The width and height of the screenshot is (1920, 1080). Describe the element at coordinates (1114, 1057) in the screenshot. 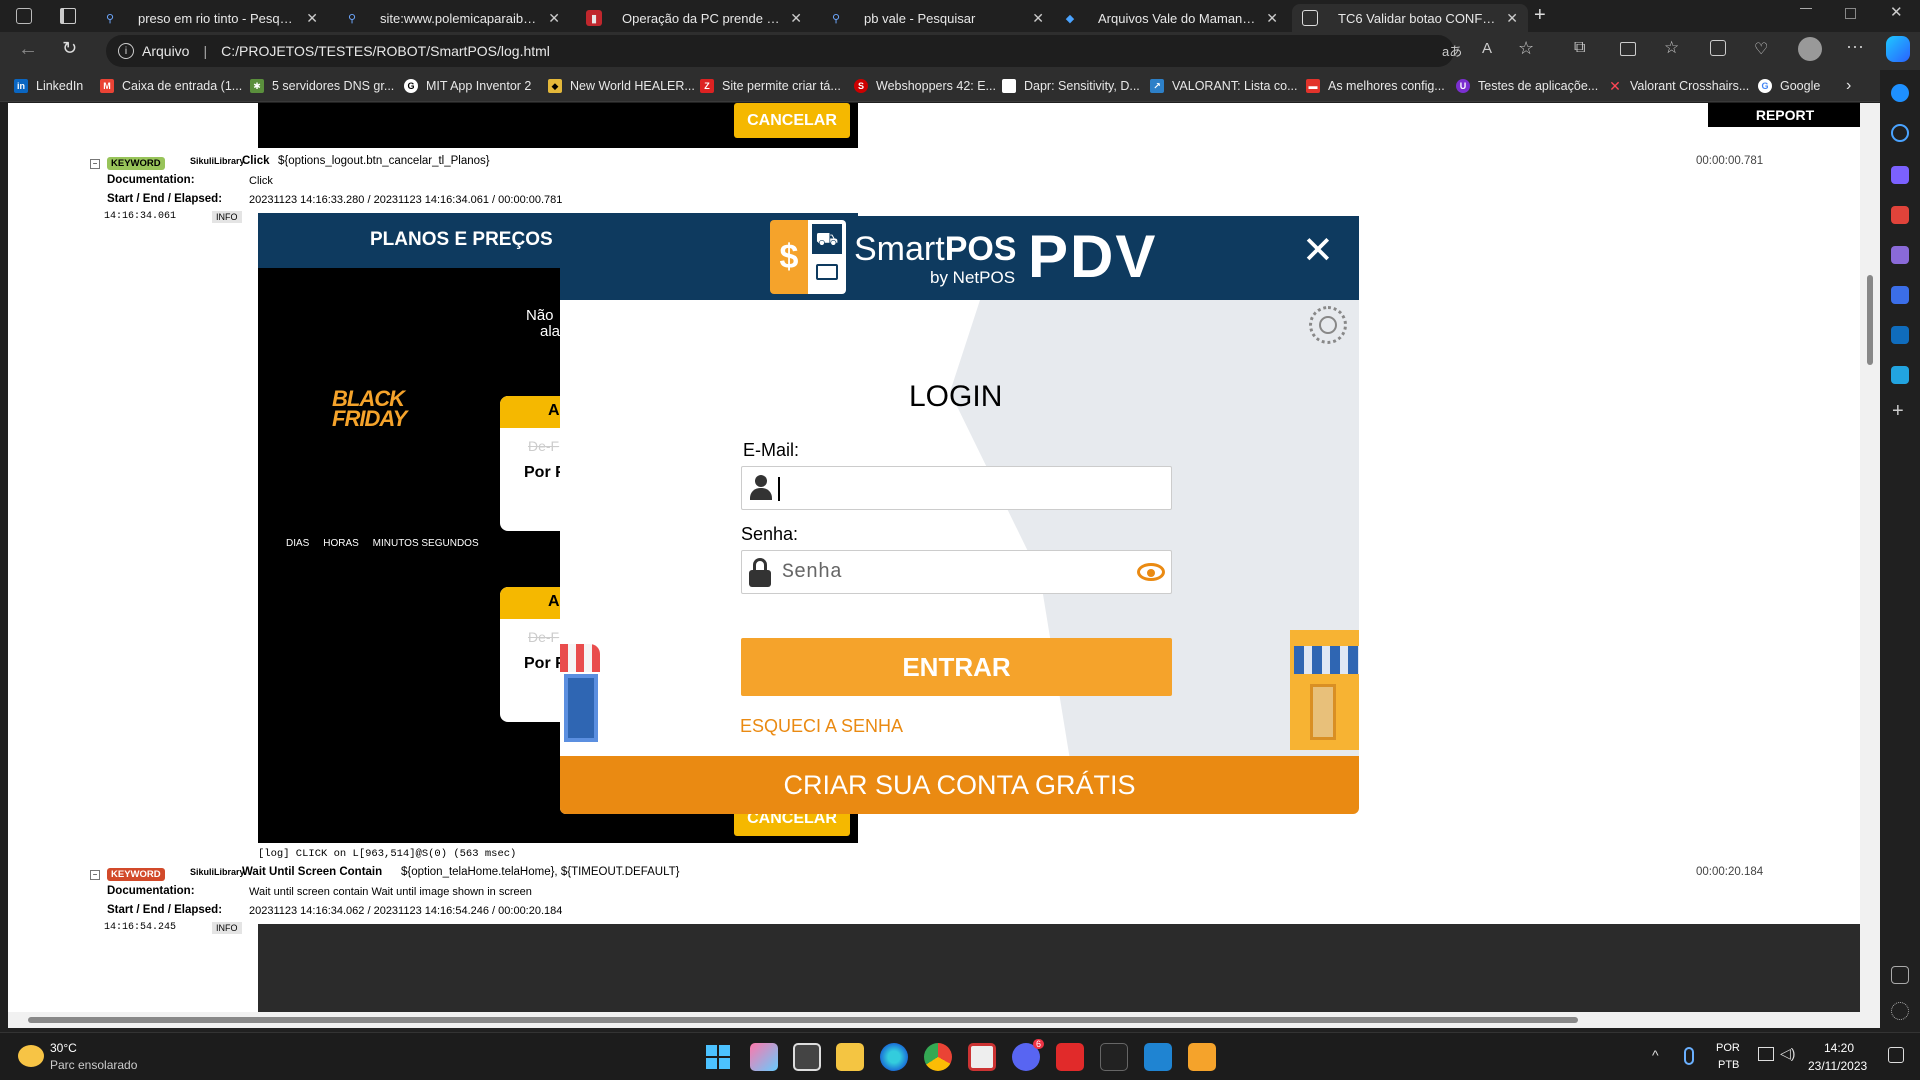

I see `epic-games-icon` at that location.